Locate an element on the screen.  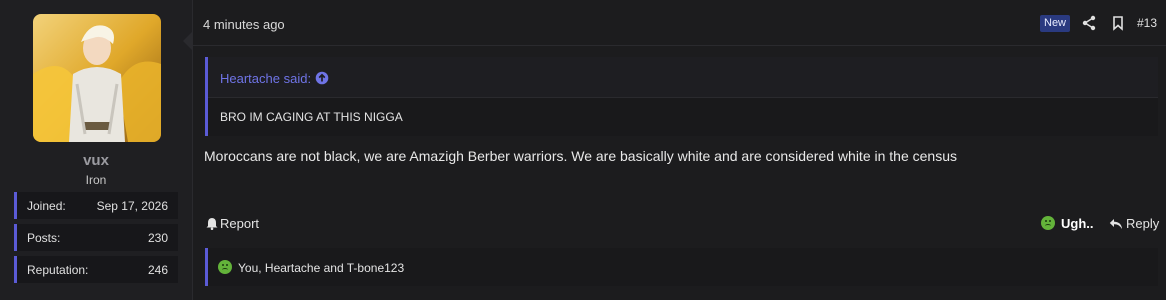
stat-label: Reputation: is located at coordinates (58, 270).